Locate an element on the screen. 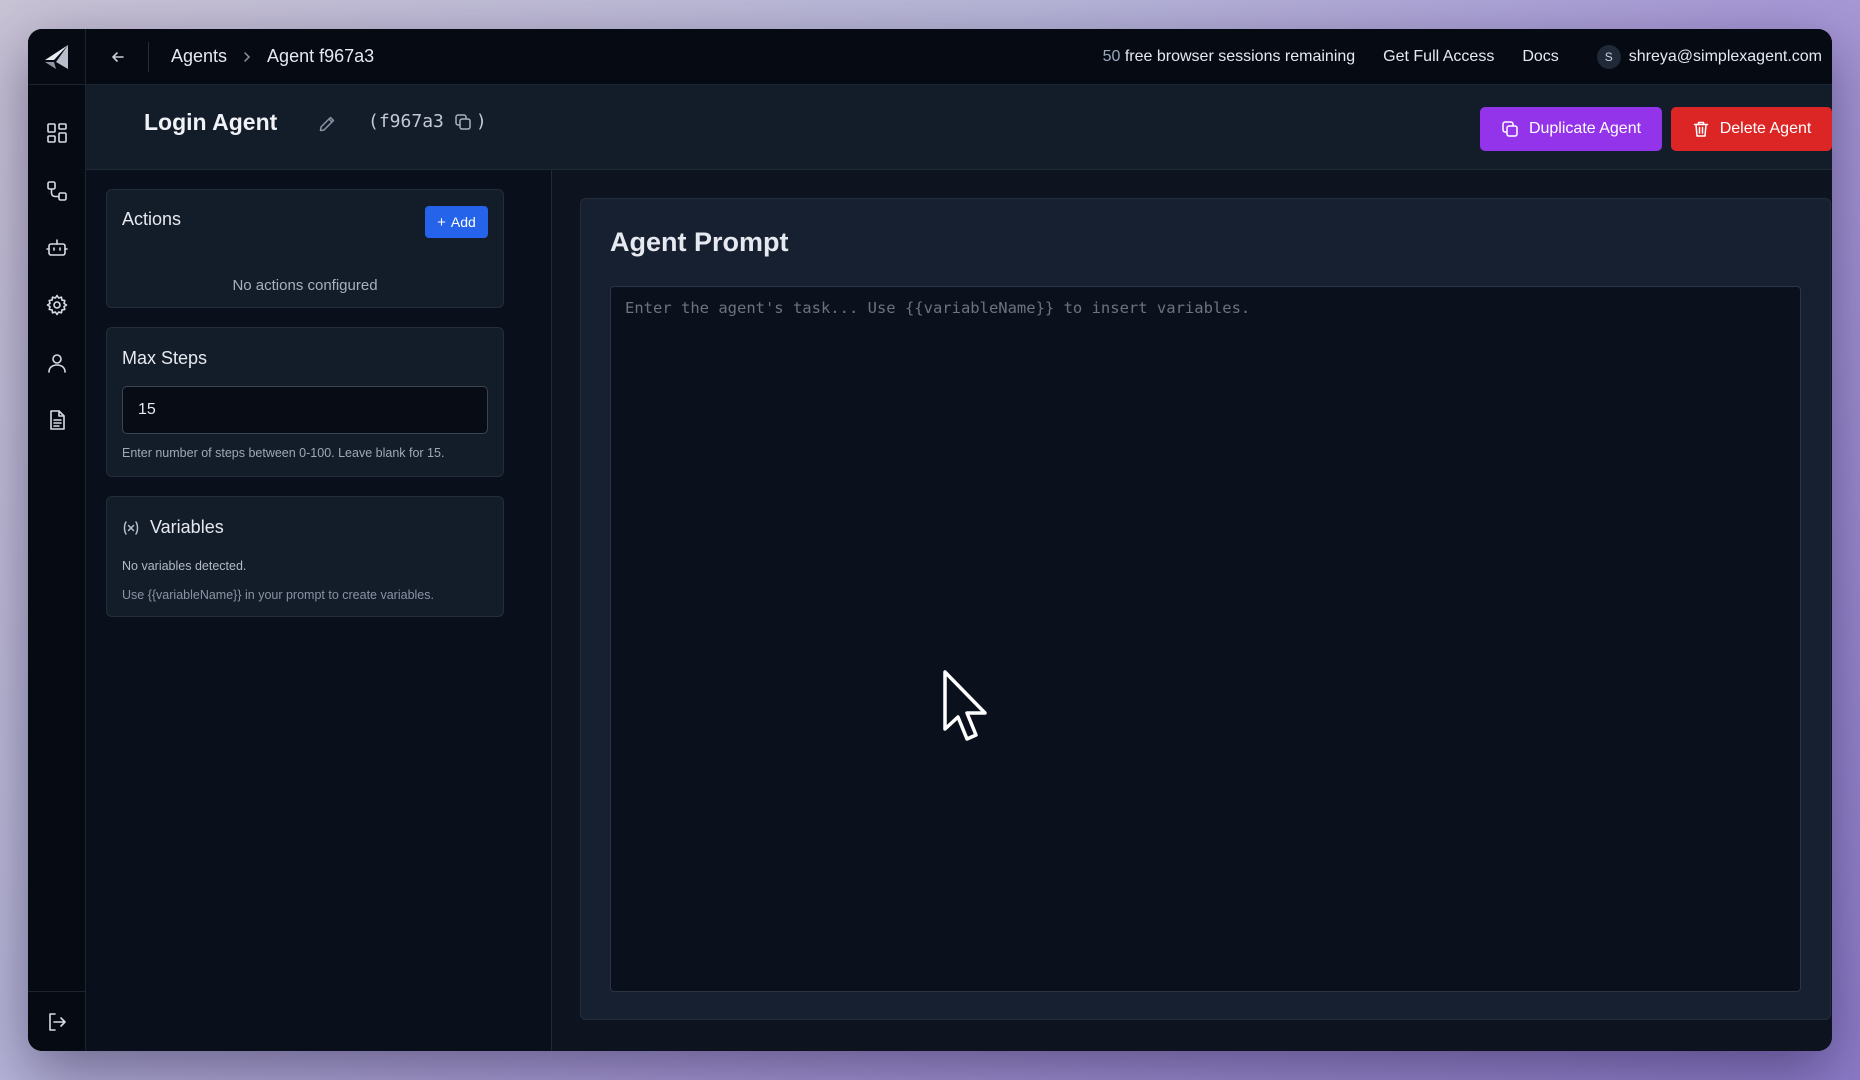 The height and width of the screenshot is (1080, 1860). sessions-remaining: 50 free browser sessions remaining is located at coordinates (1229, 57).